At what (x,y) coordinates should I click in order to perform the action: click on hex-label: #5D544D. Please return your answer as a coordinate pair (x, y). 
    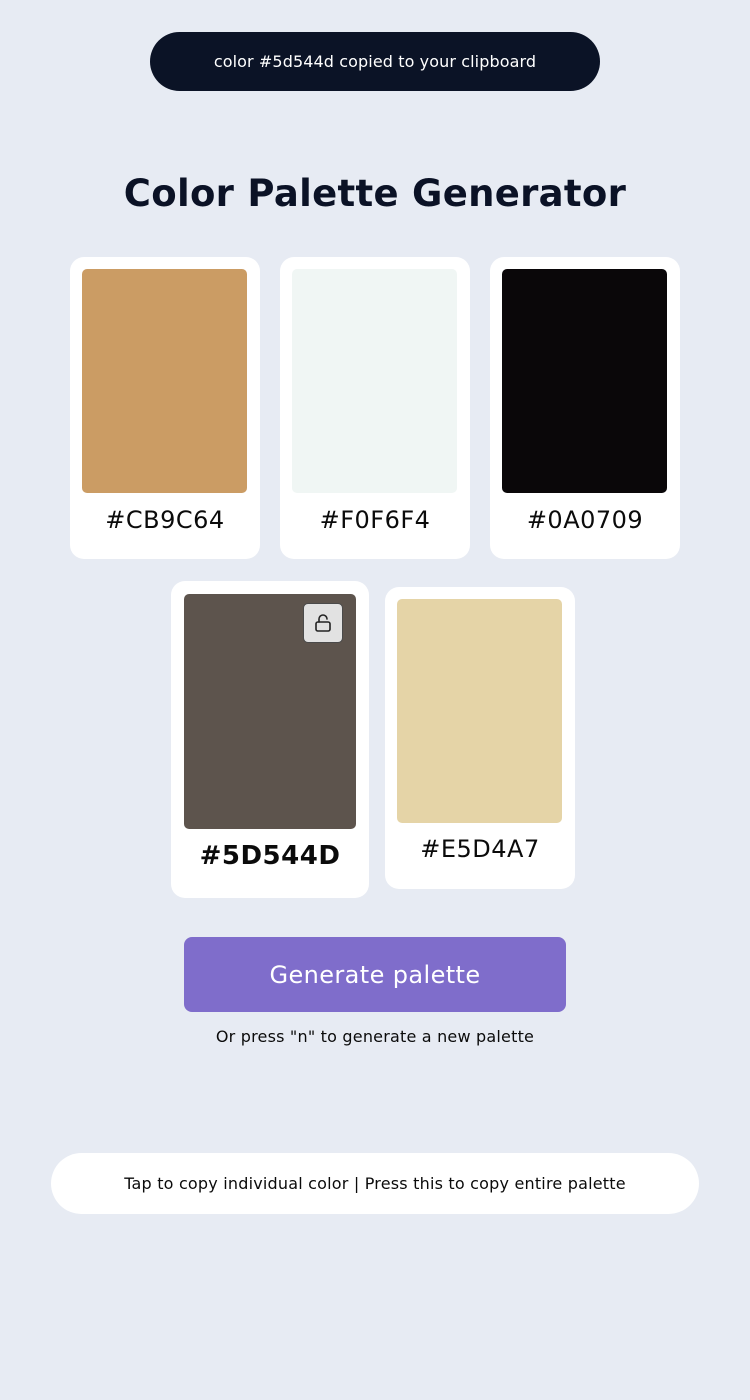
    Looking at the image, I should click on (270, 856).